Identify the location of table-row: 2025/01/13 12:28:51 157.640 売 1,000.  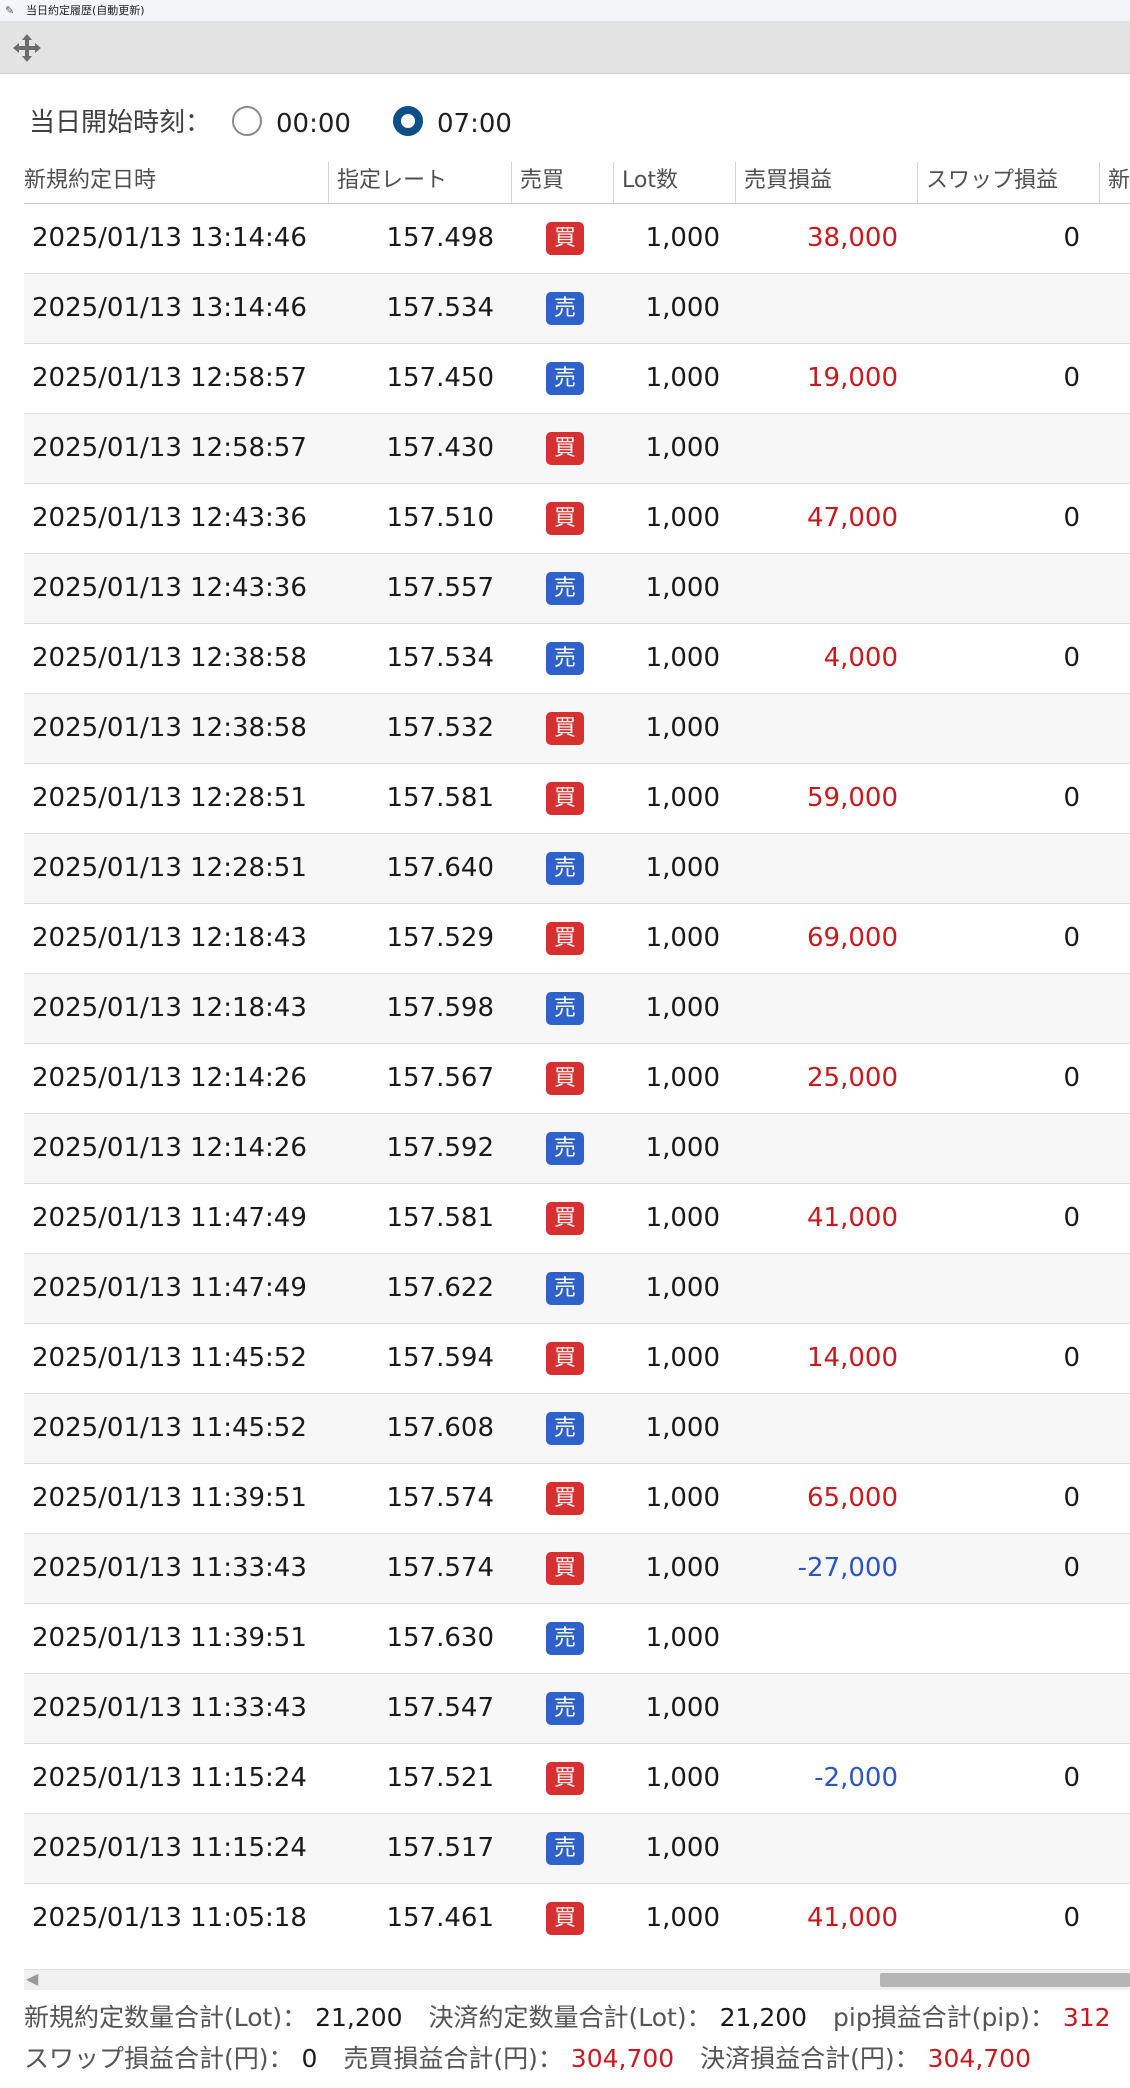
(577, 869).